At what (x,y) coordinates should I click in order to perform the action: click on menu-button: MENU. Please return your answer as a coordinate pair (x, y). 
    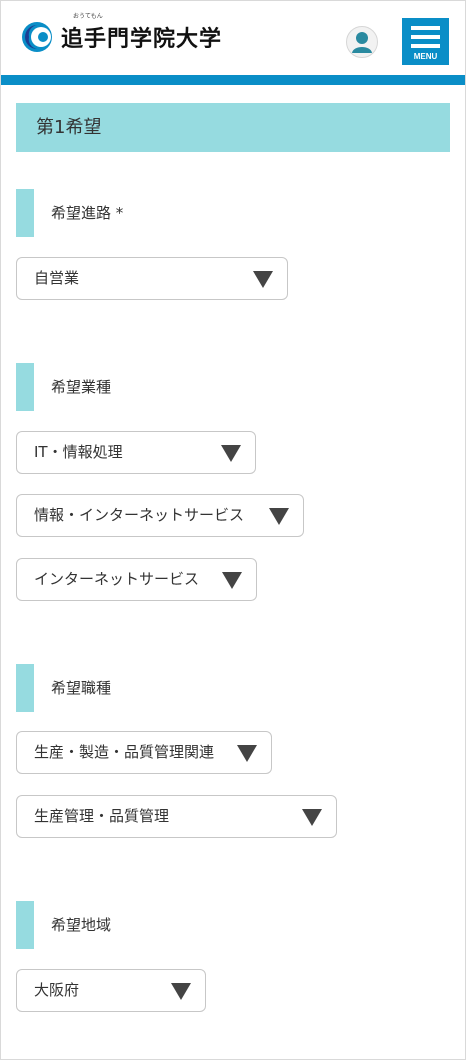
    Looking at the image, I should click on (425, 41).